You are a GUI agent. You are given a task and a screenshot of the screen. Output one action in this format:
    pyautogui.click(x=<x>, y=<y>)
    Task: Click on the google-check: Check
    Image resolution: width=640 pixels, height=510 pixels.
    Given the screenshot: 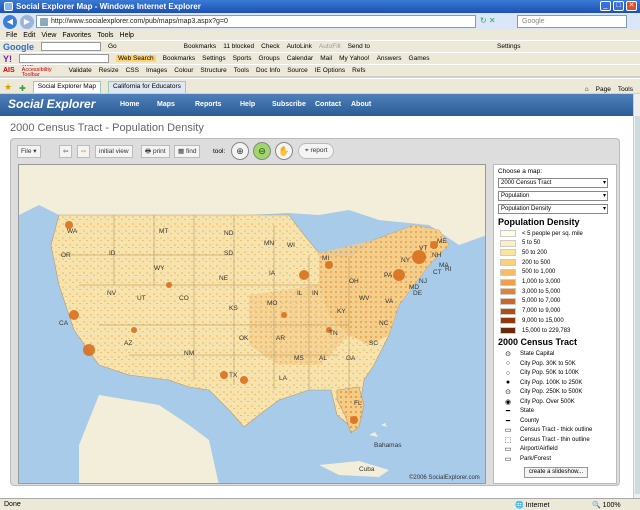 What is the action you would take?
    pyautogui.click(x=270, y=46)
    